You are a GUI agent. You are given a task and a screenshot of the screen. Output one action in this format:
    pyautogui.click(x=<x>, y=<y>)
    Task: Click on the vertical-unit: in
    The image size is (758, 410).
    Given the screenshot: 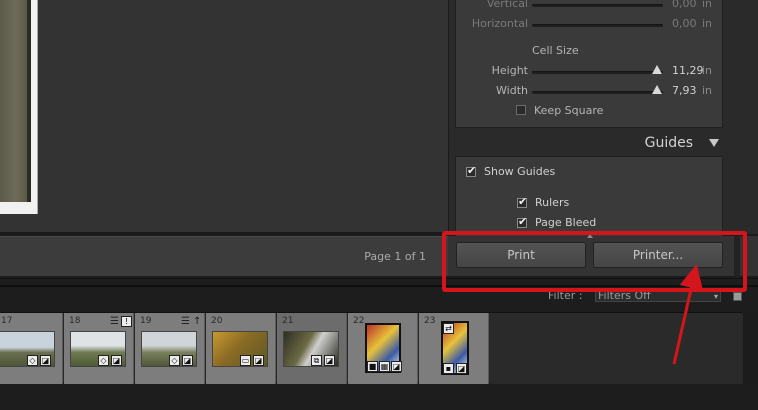 What is the action you would take?
    pyautogui.click(x=707, y=5)
    